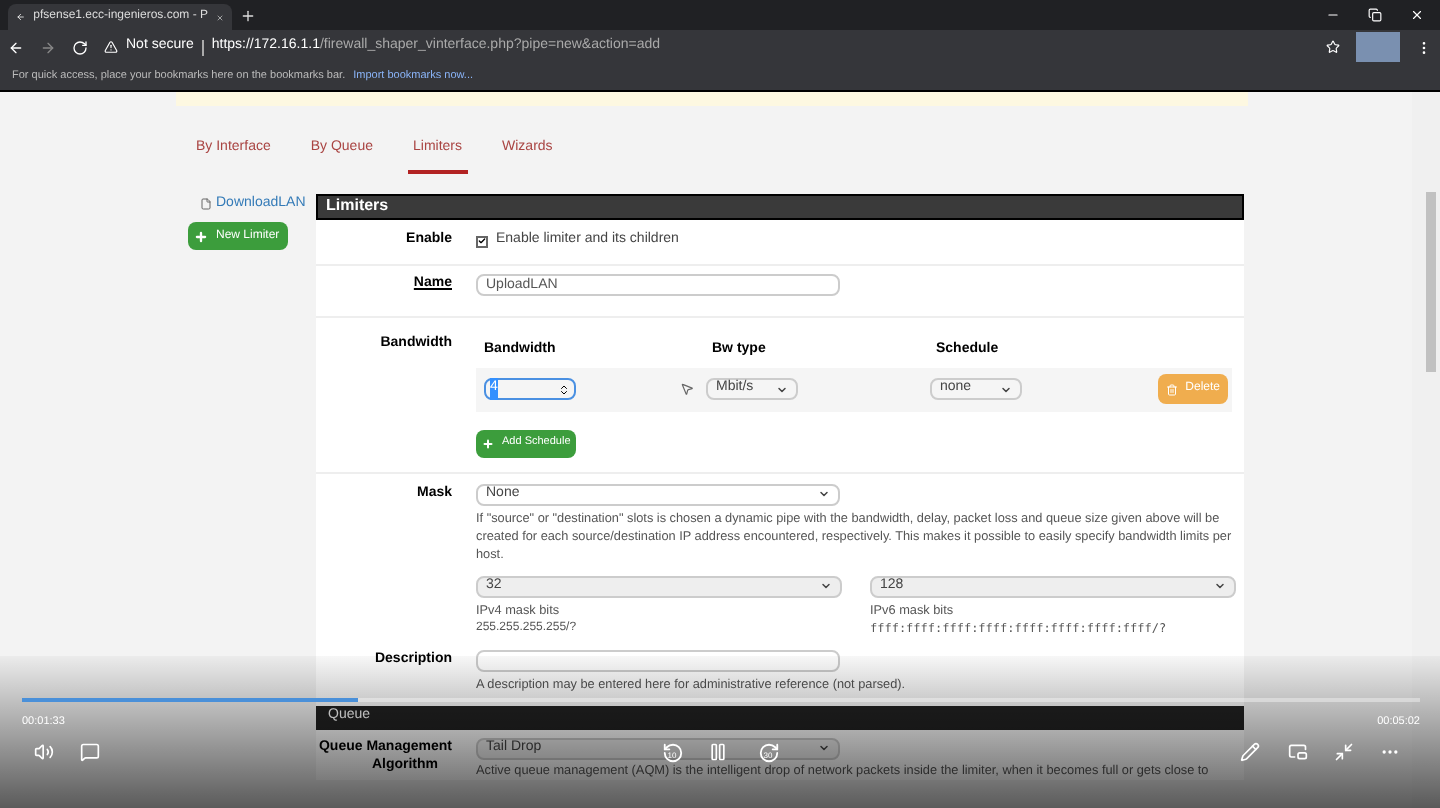  What do you see at coordinates (687, 389) in the screenshot?
I see `mouse-cursor-icon` at bounding box center [687, 389].